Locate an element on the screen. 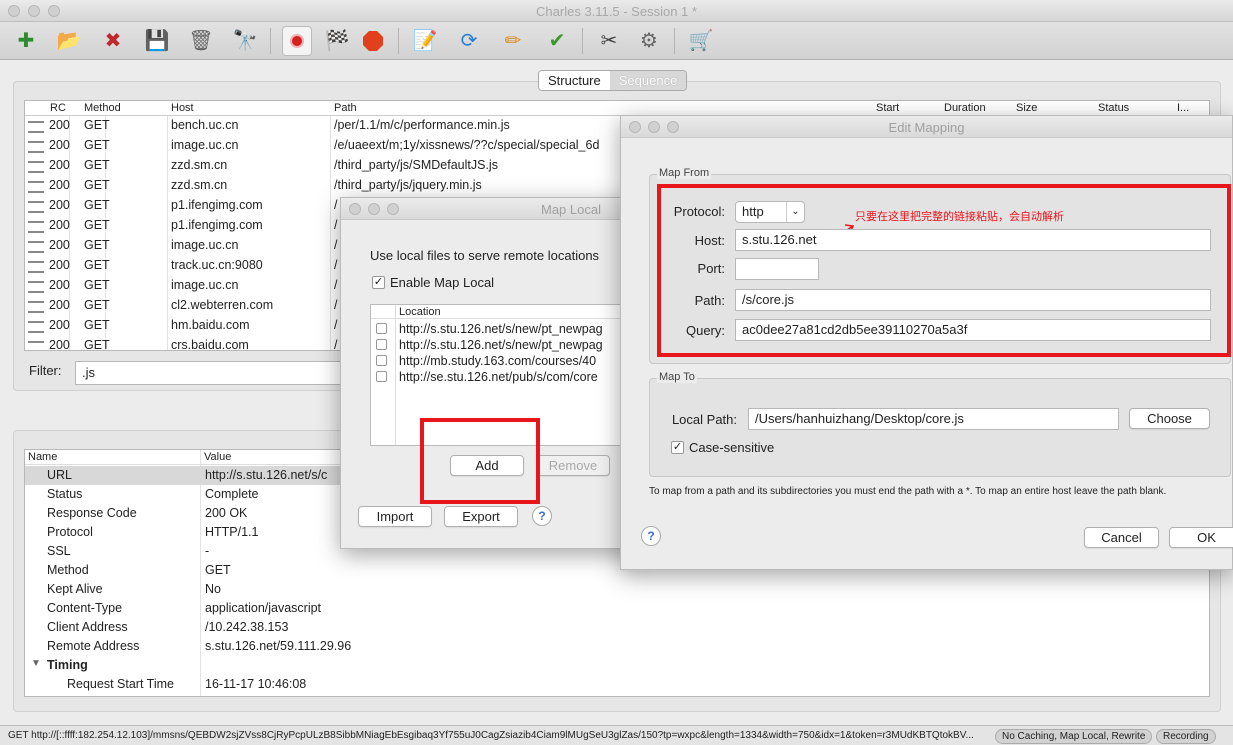  row-host: p1.ifengimg.com is located at coordinates (217, 225).